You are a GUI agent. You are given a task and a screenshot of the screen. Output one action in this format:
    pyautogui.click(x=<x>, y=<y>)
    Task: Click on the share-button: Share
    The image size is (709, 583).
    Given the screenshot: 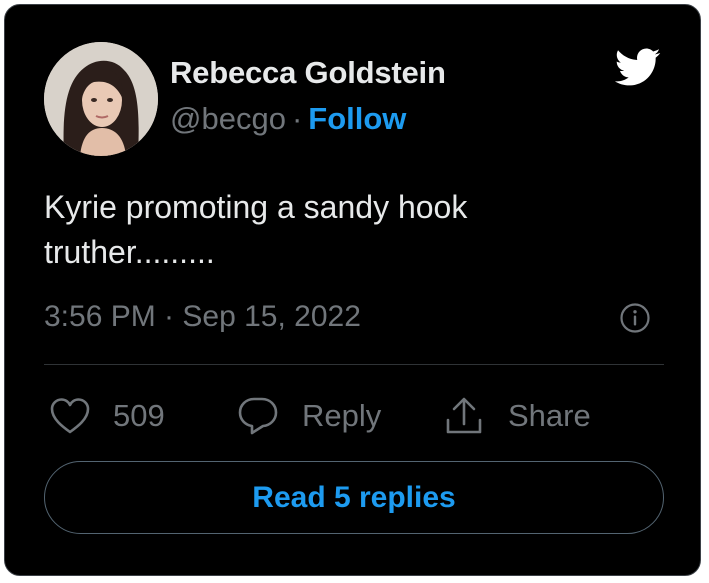 What is the action you would take?
    pyautogui.click(x=516, y=416)
    